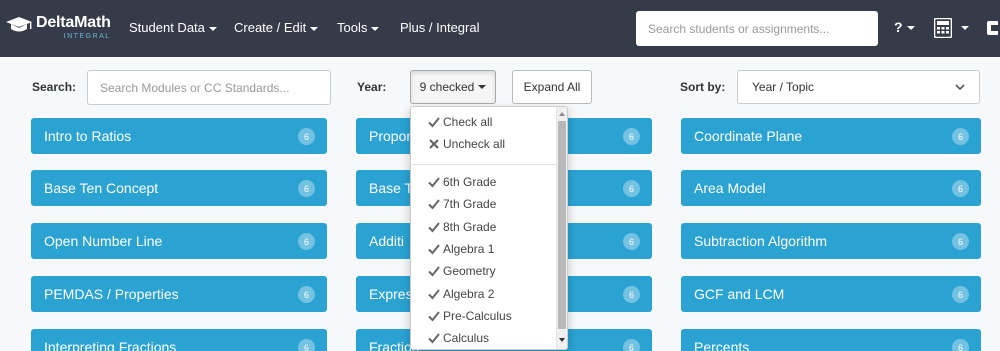 The image size is (1000, 351). I want to click on nav-create-edit: Create / Edit, so click(276, 27).